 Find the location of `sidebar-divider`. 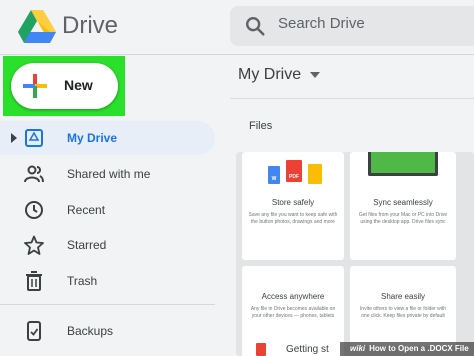

sidebar-divider is located at coordinates (107, 304).